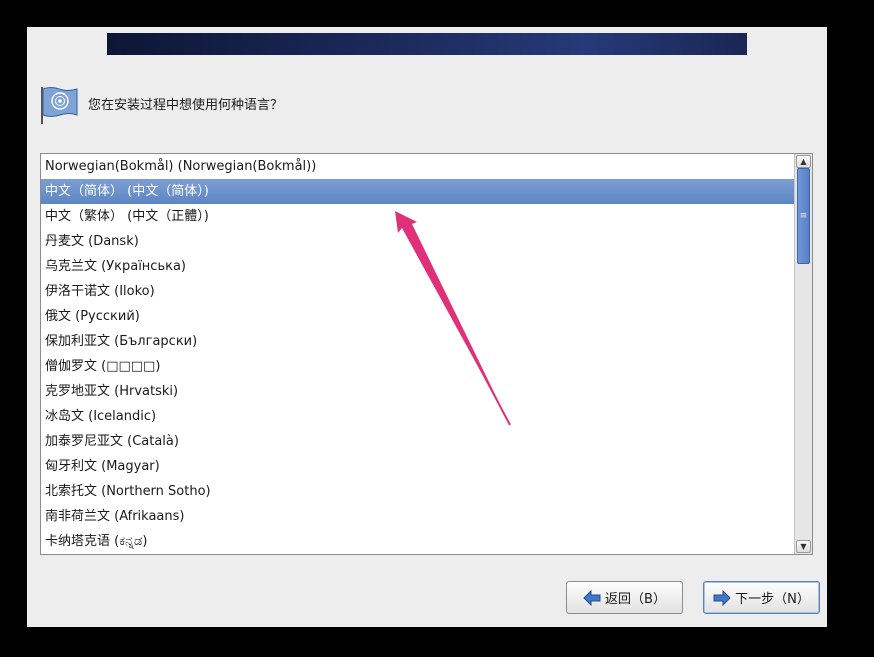 The image size is (874, 657). What do you see at coordinates (186, 105) in the screenshot?
I see `page-title: 您在安装过程中想使用何种语言？` at bounding box center [186, 105].